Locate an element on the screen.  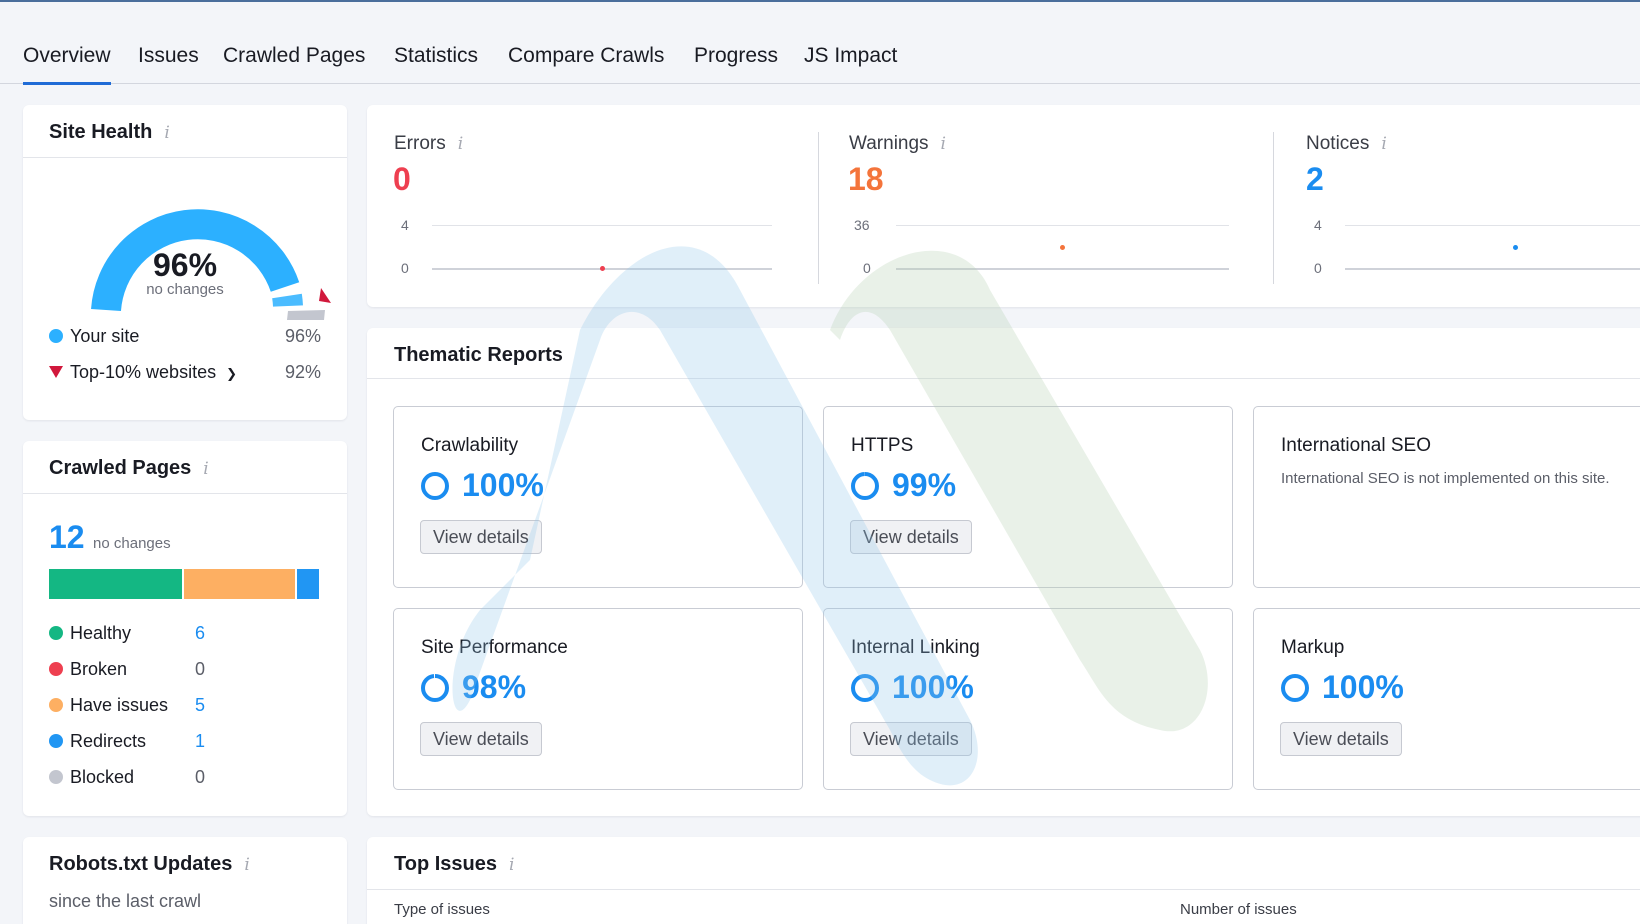
legend-healthy-value: 6 is located at coordinates (200, 633).